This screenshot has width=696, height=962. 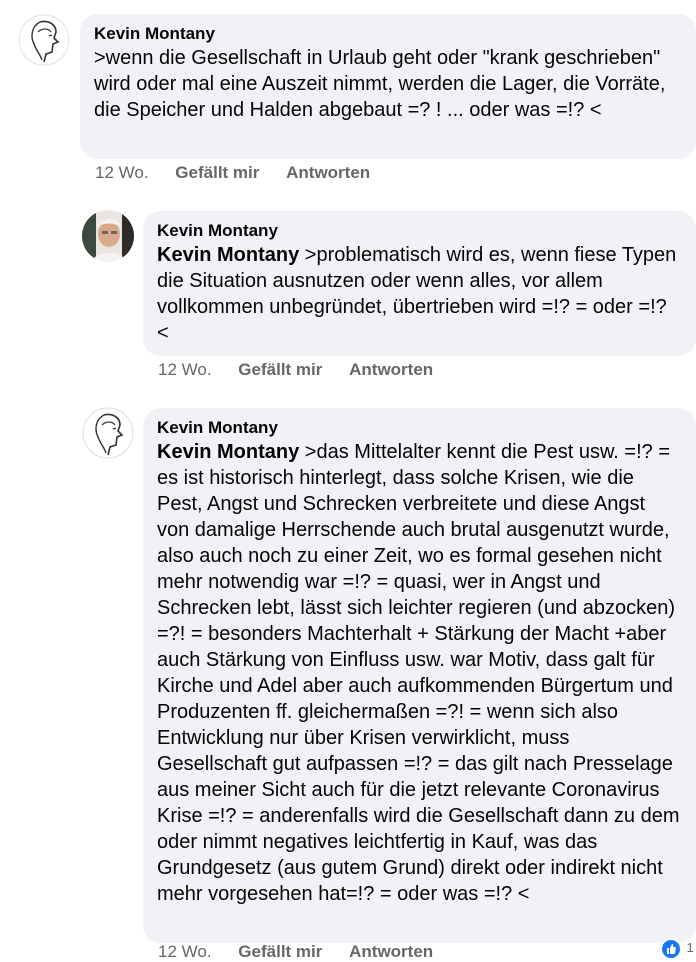 What do you see at coordinates (671, 949) in the screenshot?
I see `like-reaction-icon` at bounding box center [671, 949].